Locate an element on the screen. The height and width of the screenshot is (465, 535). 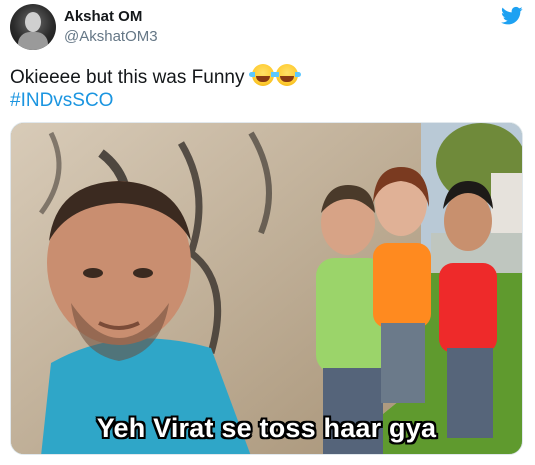
meme-caption: Yeh Virat se toss haar gya is located at coordinates (266, 428).